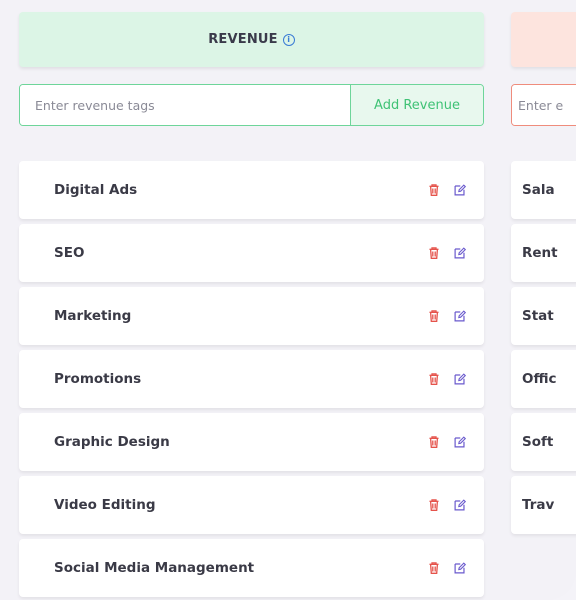  Describe the element at coordinates (538, 316) in the screenshot. I see `item-label: Stat` at that location.